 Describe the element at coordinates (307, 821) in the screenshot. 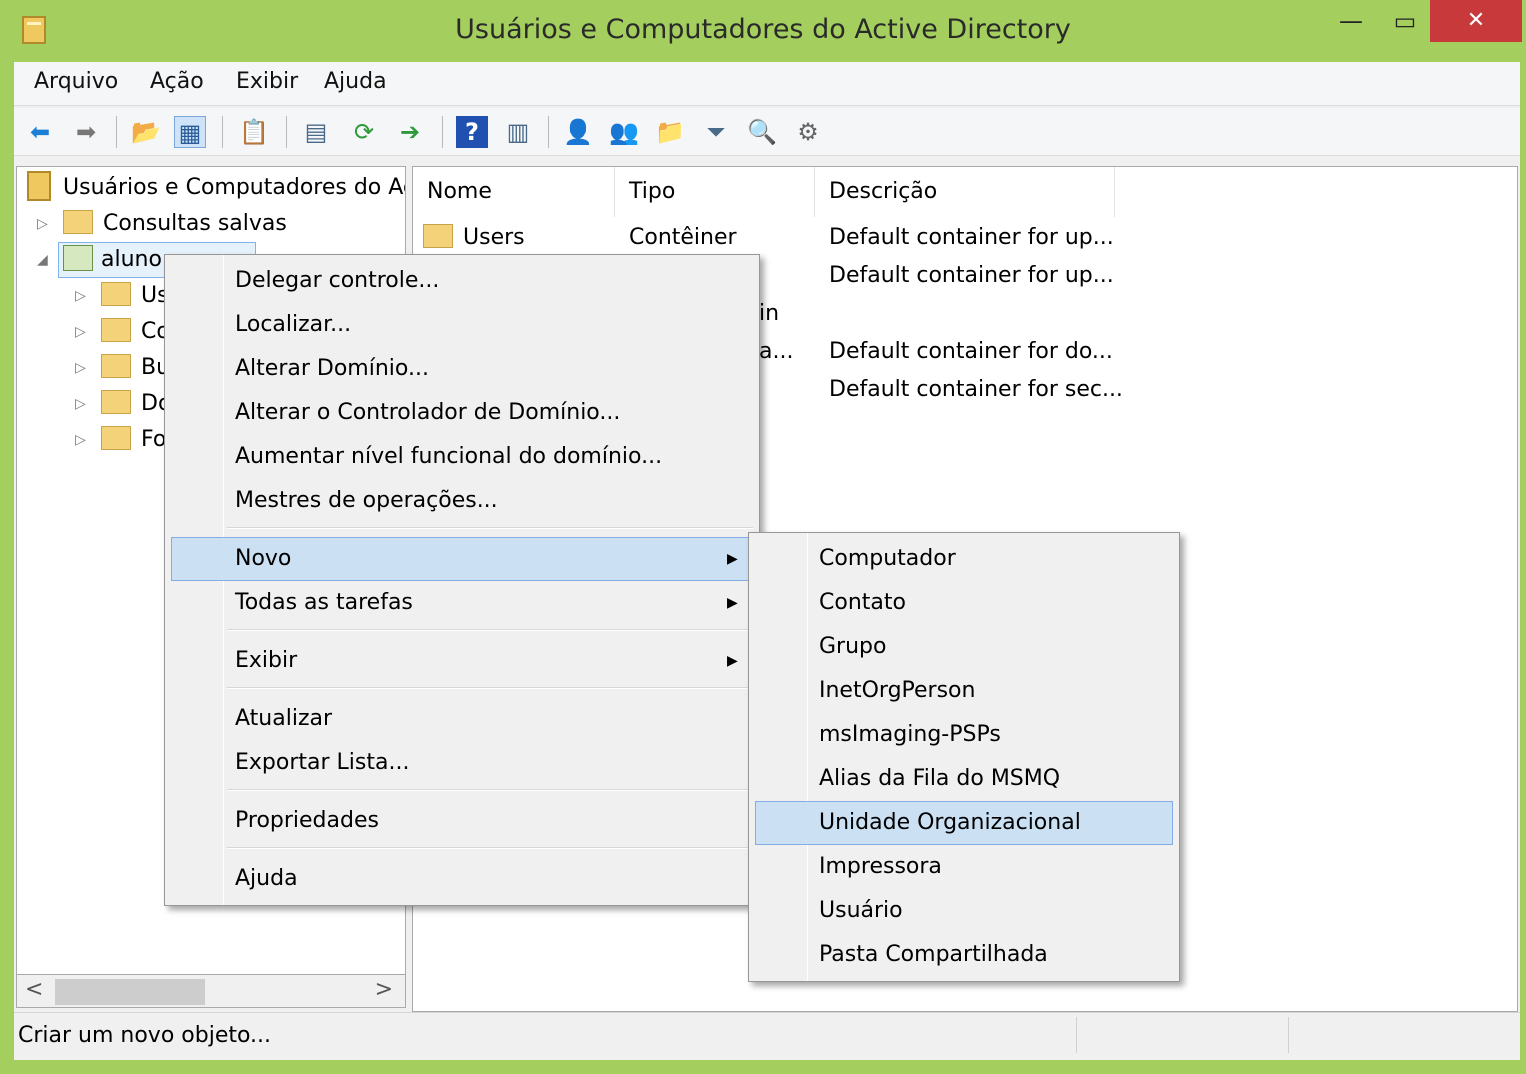

I see `menu-item-propriedades: Propriedades` at that location.